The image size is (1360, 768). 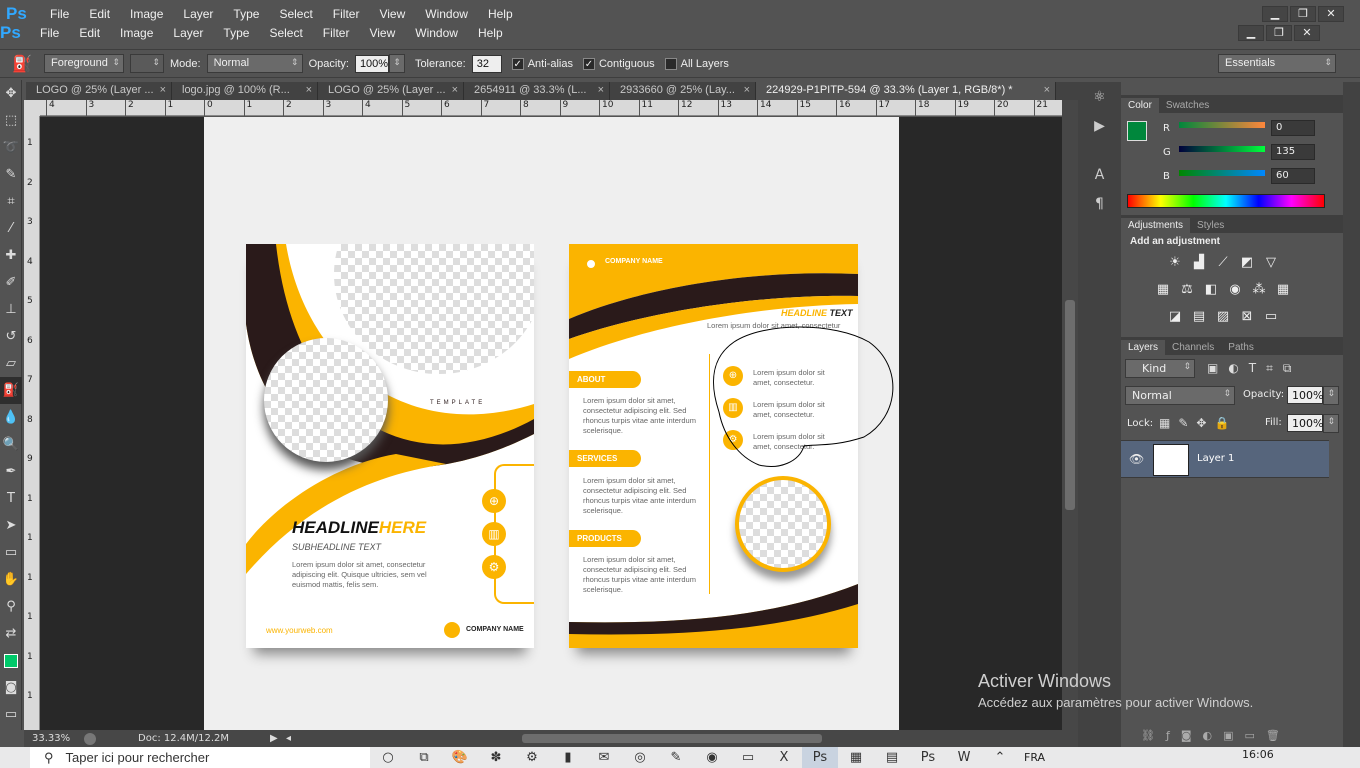 I want to click on blur-tool-icon: 💧, so click(x=11, y=417).